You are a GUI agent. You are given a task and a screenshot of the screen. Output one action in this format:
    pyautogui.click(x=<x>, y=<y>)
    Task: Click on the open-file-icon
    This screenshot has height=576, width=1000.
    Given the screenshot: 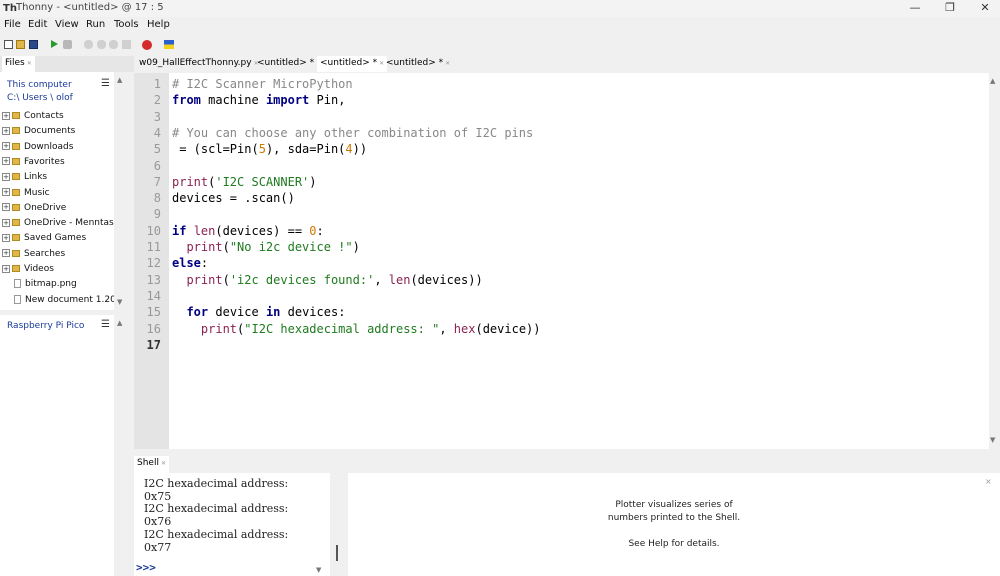 What is the action you would take?
    pyautogui.click(x=20, y=44)
    